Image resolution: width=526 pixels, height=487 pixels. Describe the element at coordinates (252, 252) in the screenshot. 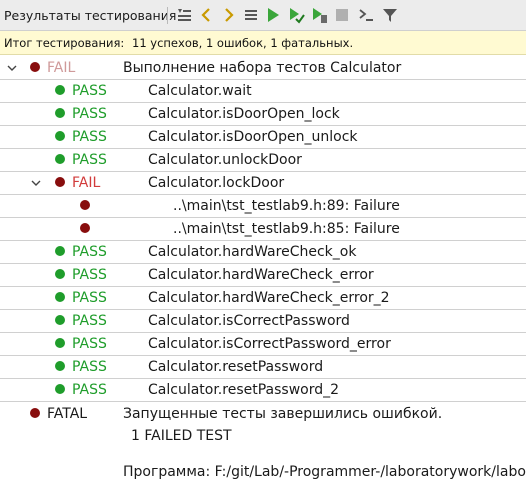

I see `test-description: Calculator.hardWareCheck_ok` at that location.